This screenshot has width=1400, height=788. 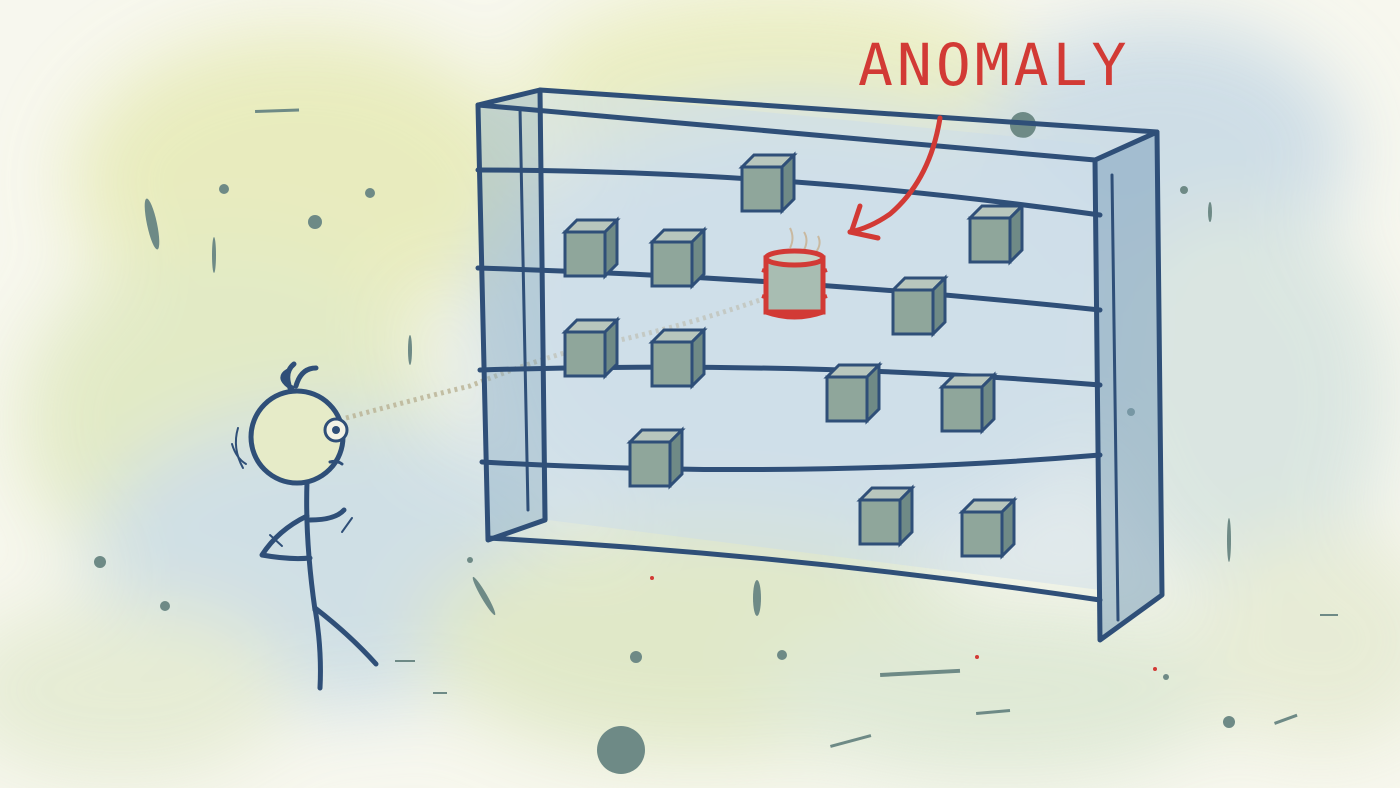 What do you see at coordinates (994, 65) in the screenshot?
I see `anomaly-label: ANOMALY` at bounding box center [994, 65].